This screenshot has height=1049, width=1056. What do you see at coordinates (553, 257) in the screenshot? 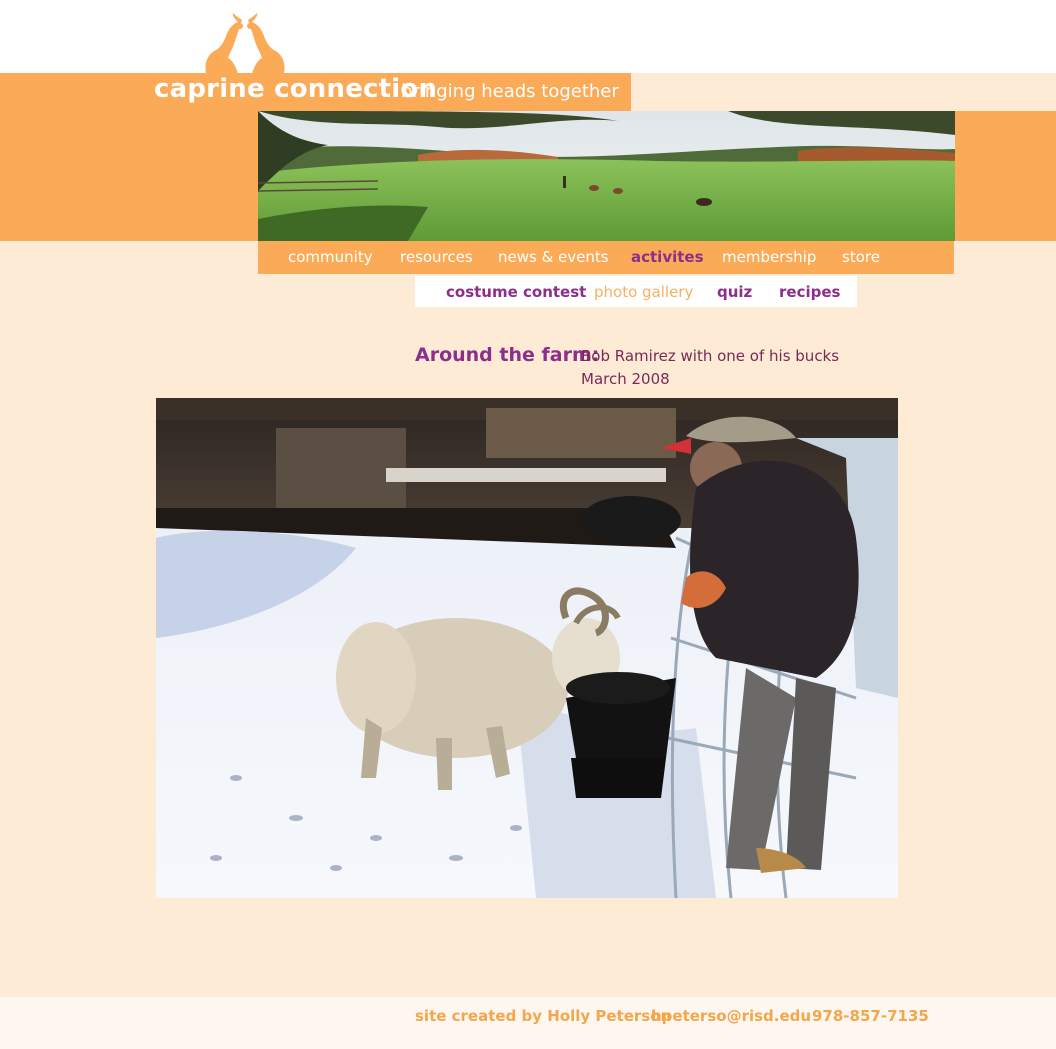
I see `nav-news-events: news & events` at bounding box center [553, 257].